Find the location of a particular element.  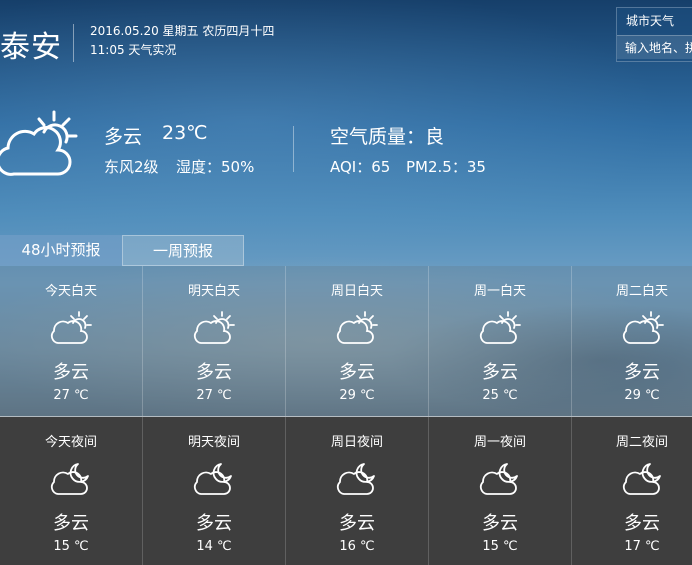

pm25-value: PM2.5：35 is located at coordinates (446, 167).